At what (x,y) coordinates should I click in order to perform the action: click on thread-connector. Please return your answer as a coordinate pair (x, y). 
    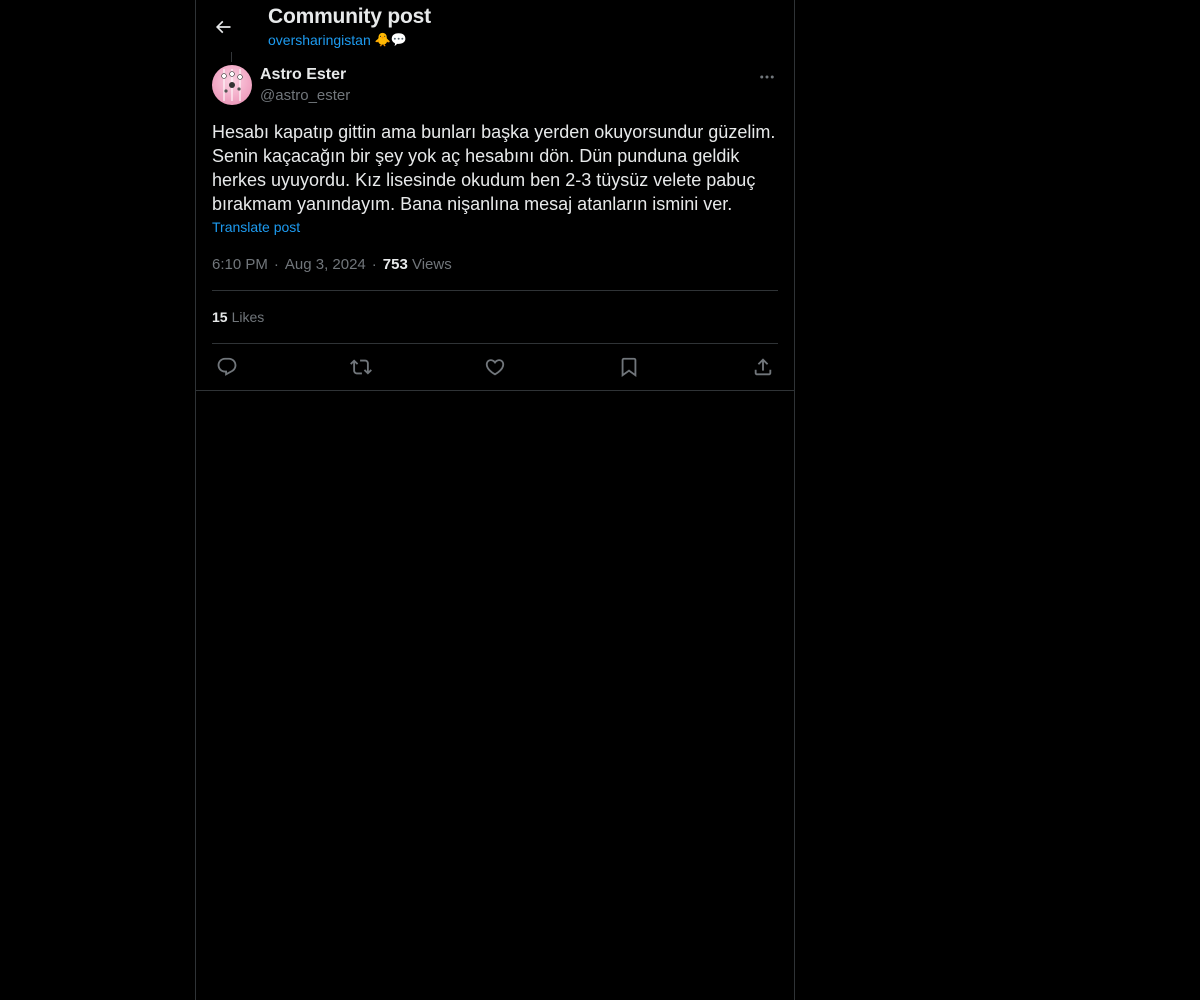
    Looking at the image, I should click on (231, 57).